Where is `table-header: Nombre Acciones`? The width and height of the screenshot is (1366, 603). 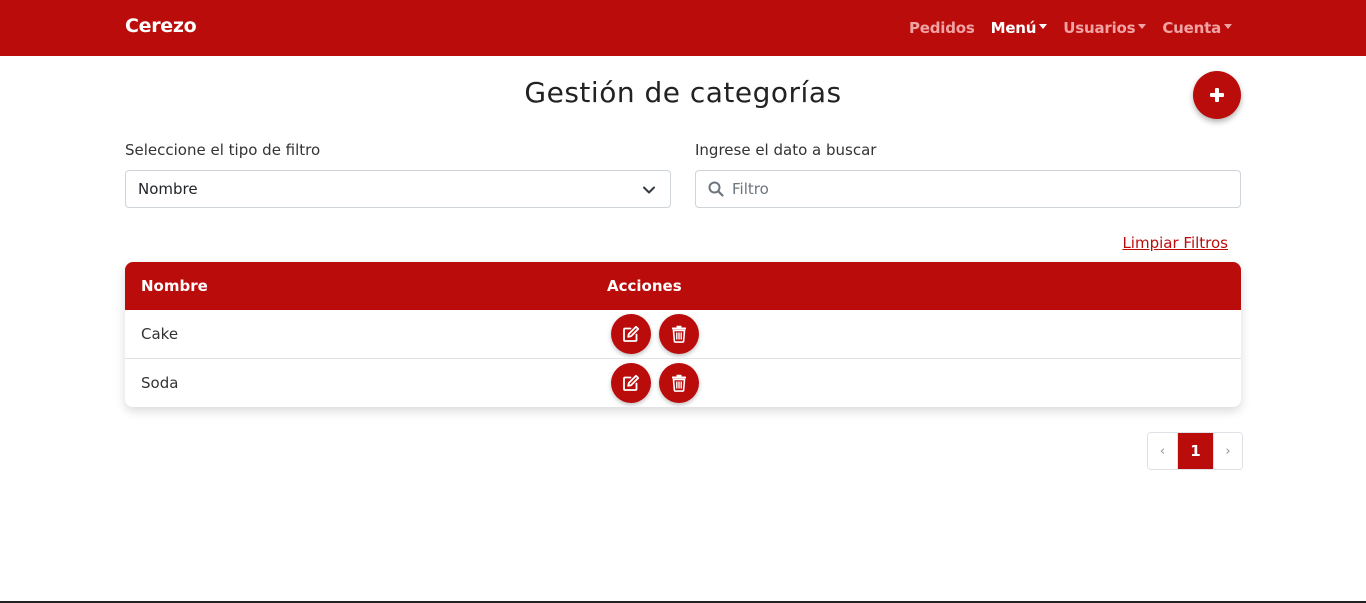
table-header: Nombre Acciones is located at coordinates (683, 286).